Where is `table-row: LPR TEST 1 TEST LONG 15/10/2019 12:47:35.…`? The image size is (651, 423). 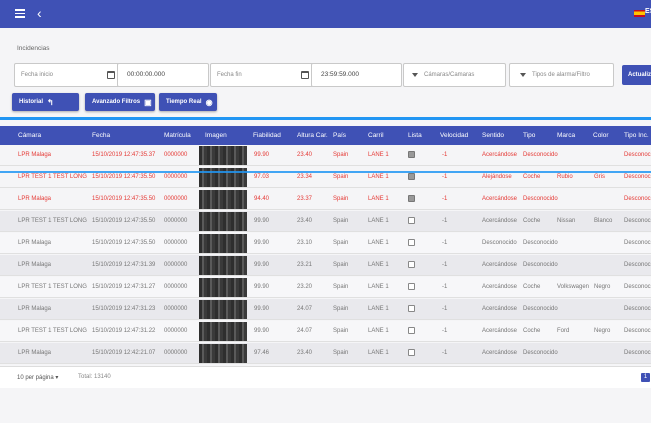
table-row: LPR TEST 1 TEST LONG 15/10/2019 12:47:35.… is located at coordinates (325, 221).